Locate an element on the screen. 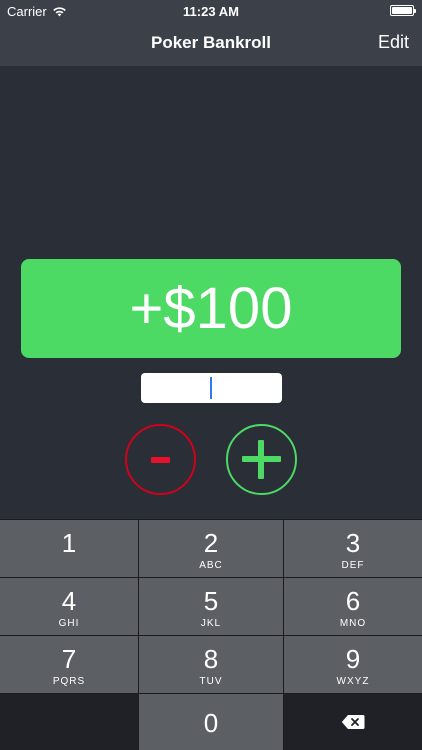 The height and width of the screenshot is (750, 422). minus-icon is located at coordinates (160, 460).